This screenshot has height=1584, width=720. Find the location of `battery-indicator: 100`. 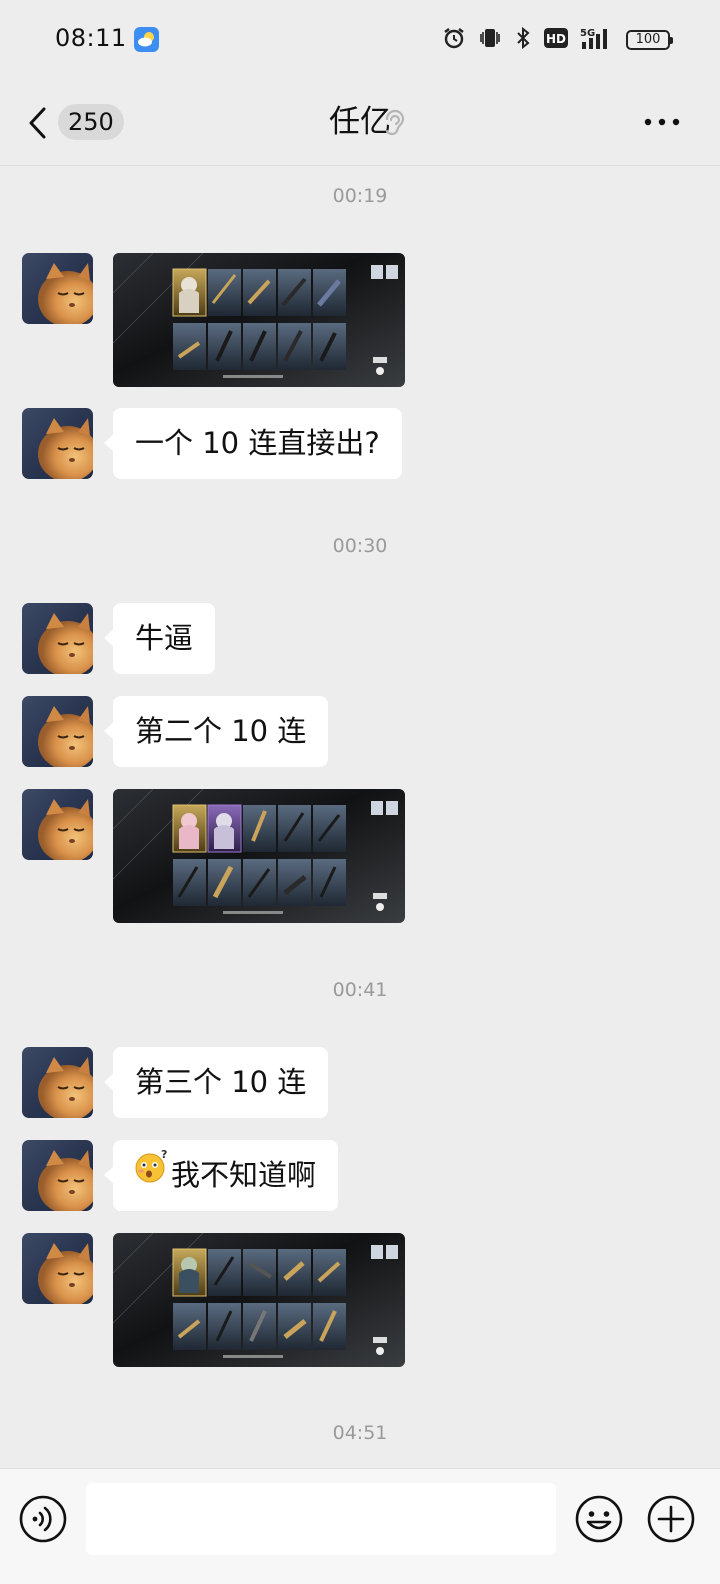

battery-indicator: 100 is located at coordinates (649, 40).